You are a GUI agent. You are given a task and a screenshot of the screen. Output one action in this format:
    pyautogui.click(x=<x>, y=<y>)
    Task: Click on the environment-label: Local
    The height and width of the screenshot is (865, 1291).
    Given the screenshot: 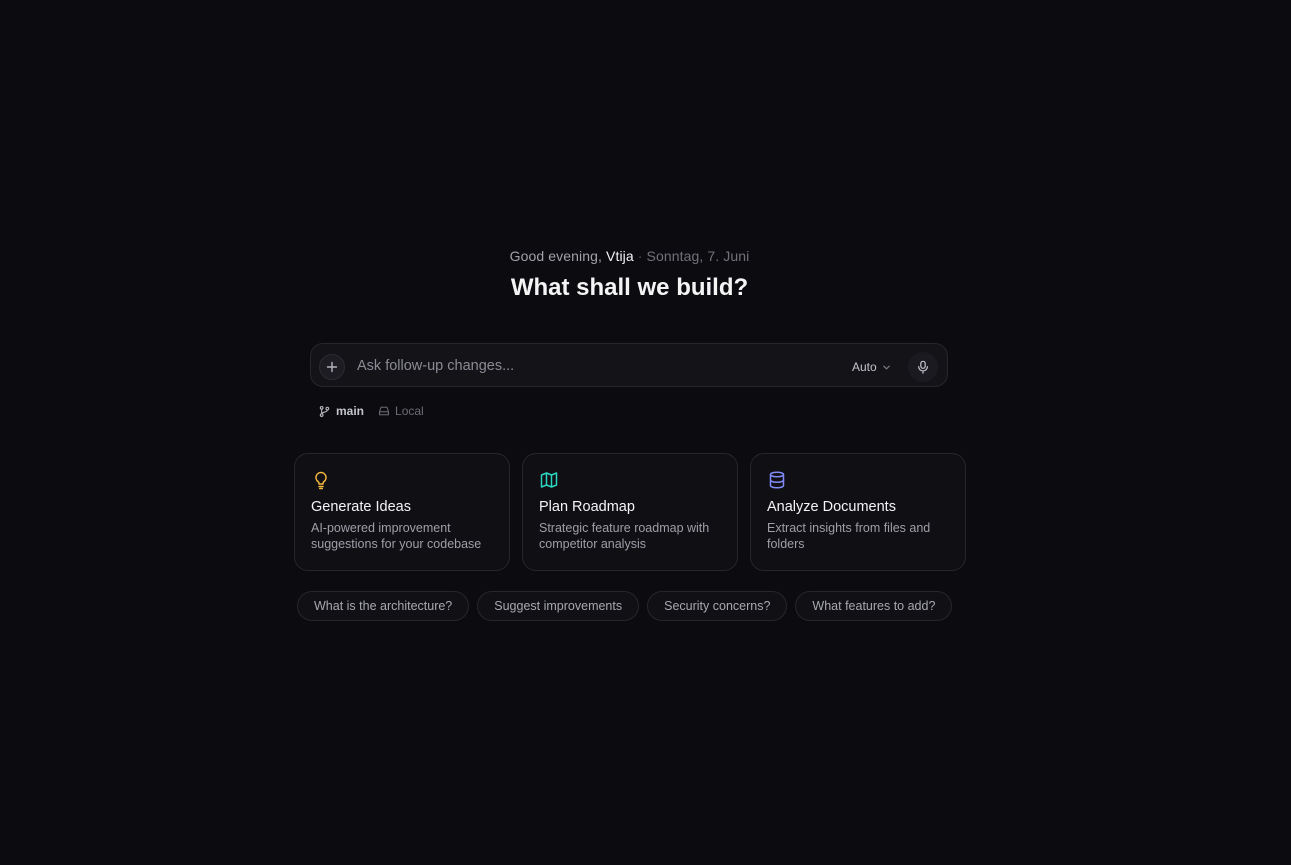 What is the action you would take?
    pyautogui.click(x=409, y=411)
    